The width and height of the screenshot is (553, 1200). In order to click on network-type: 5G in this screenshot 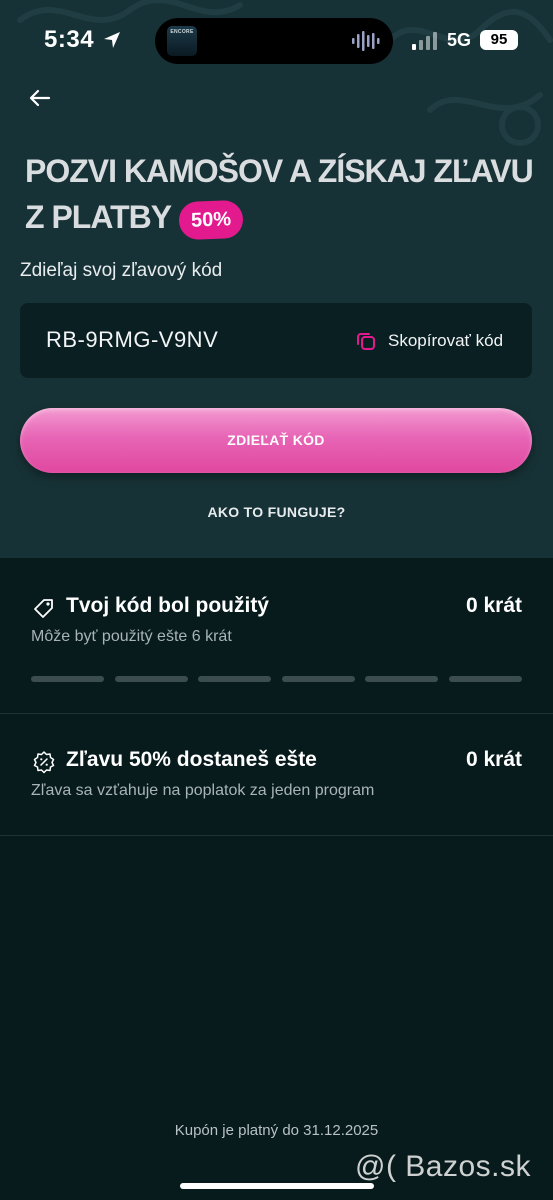, I will do `click(459, 40)`.